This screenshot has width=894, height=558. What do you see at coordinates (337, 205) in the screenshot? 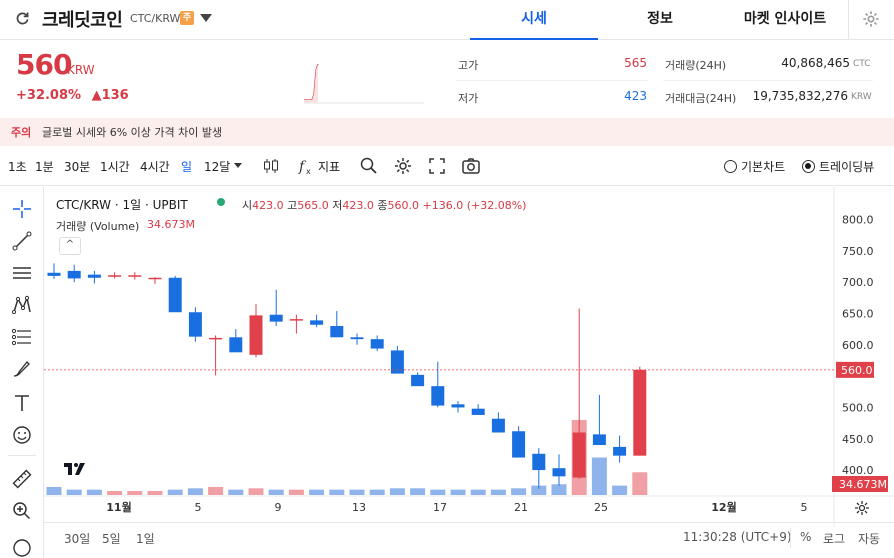
I see `low-label-chart: 저` at bounding box center [337, 205].